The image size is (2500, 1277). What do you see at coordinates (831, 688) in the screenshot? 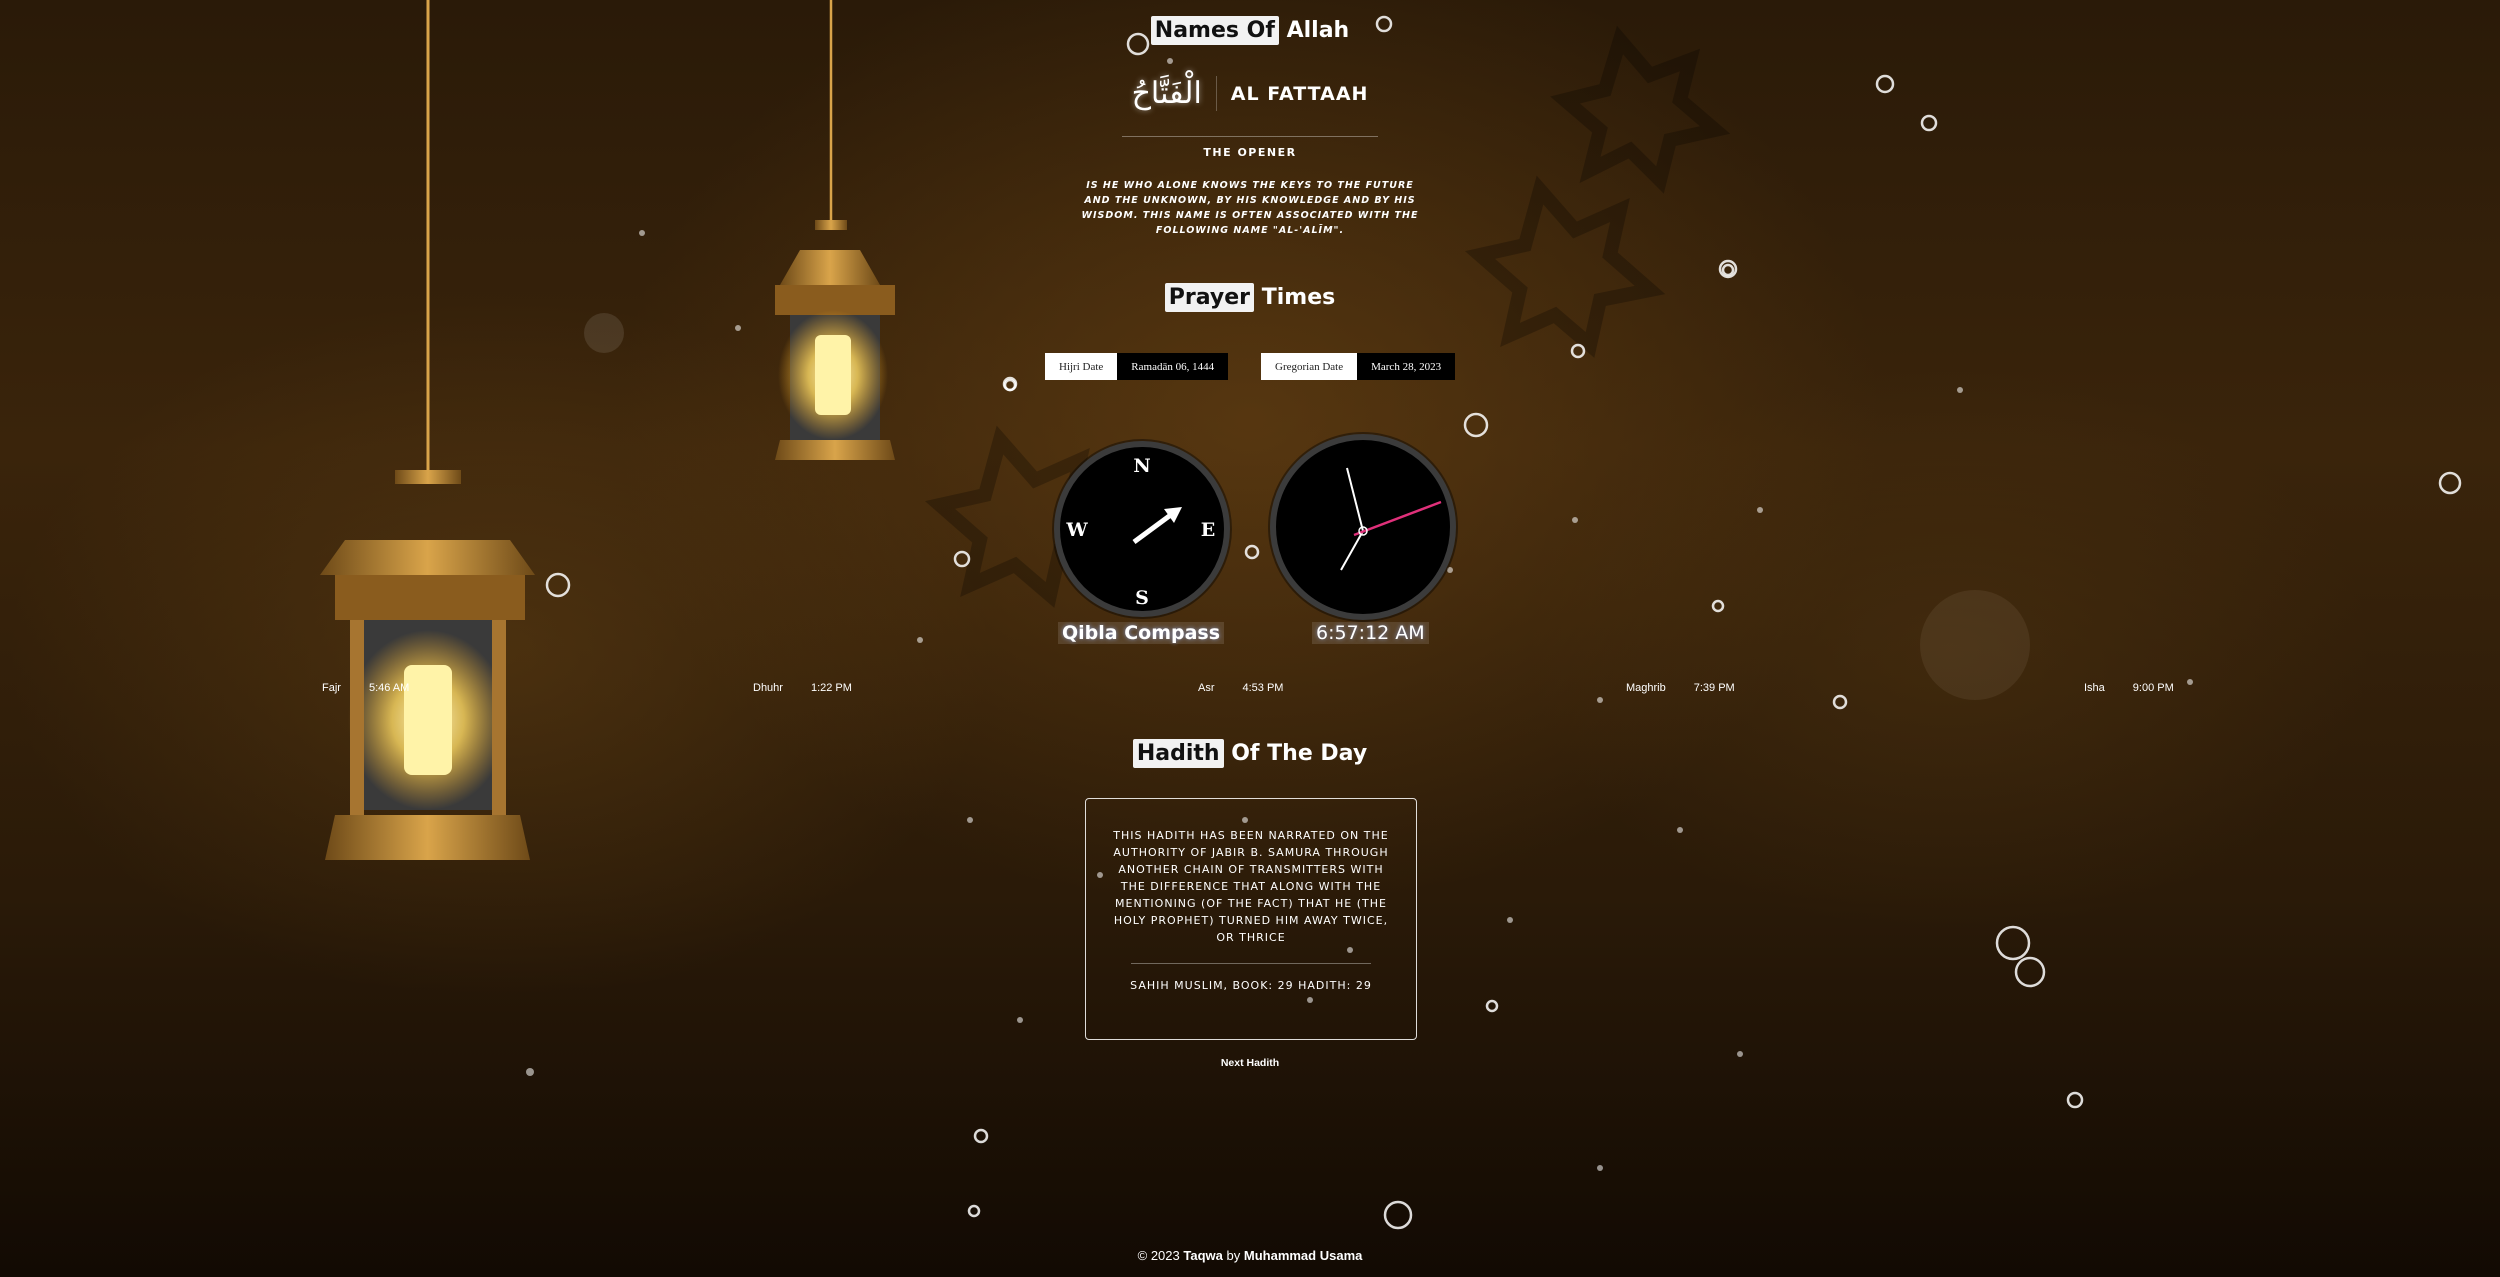
I see `prayer-time: 1:22 PM` at bounding box center [831, 688].